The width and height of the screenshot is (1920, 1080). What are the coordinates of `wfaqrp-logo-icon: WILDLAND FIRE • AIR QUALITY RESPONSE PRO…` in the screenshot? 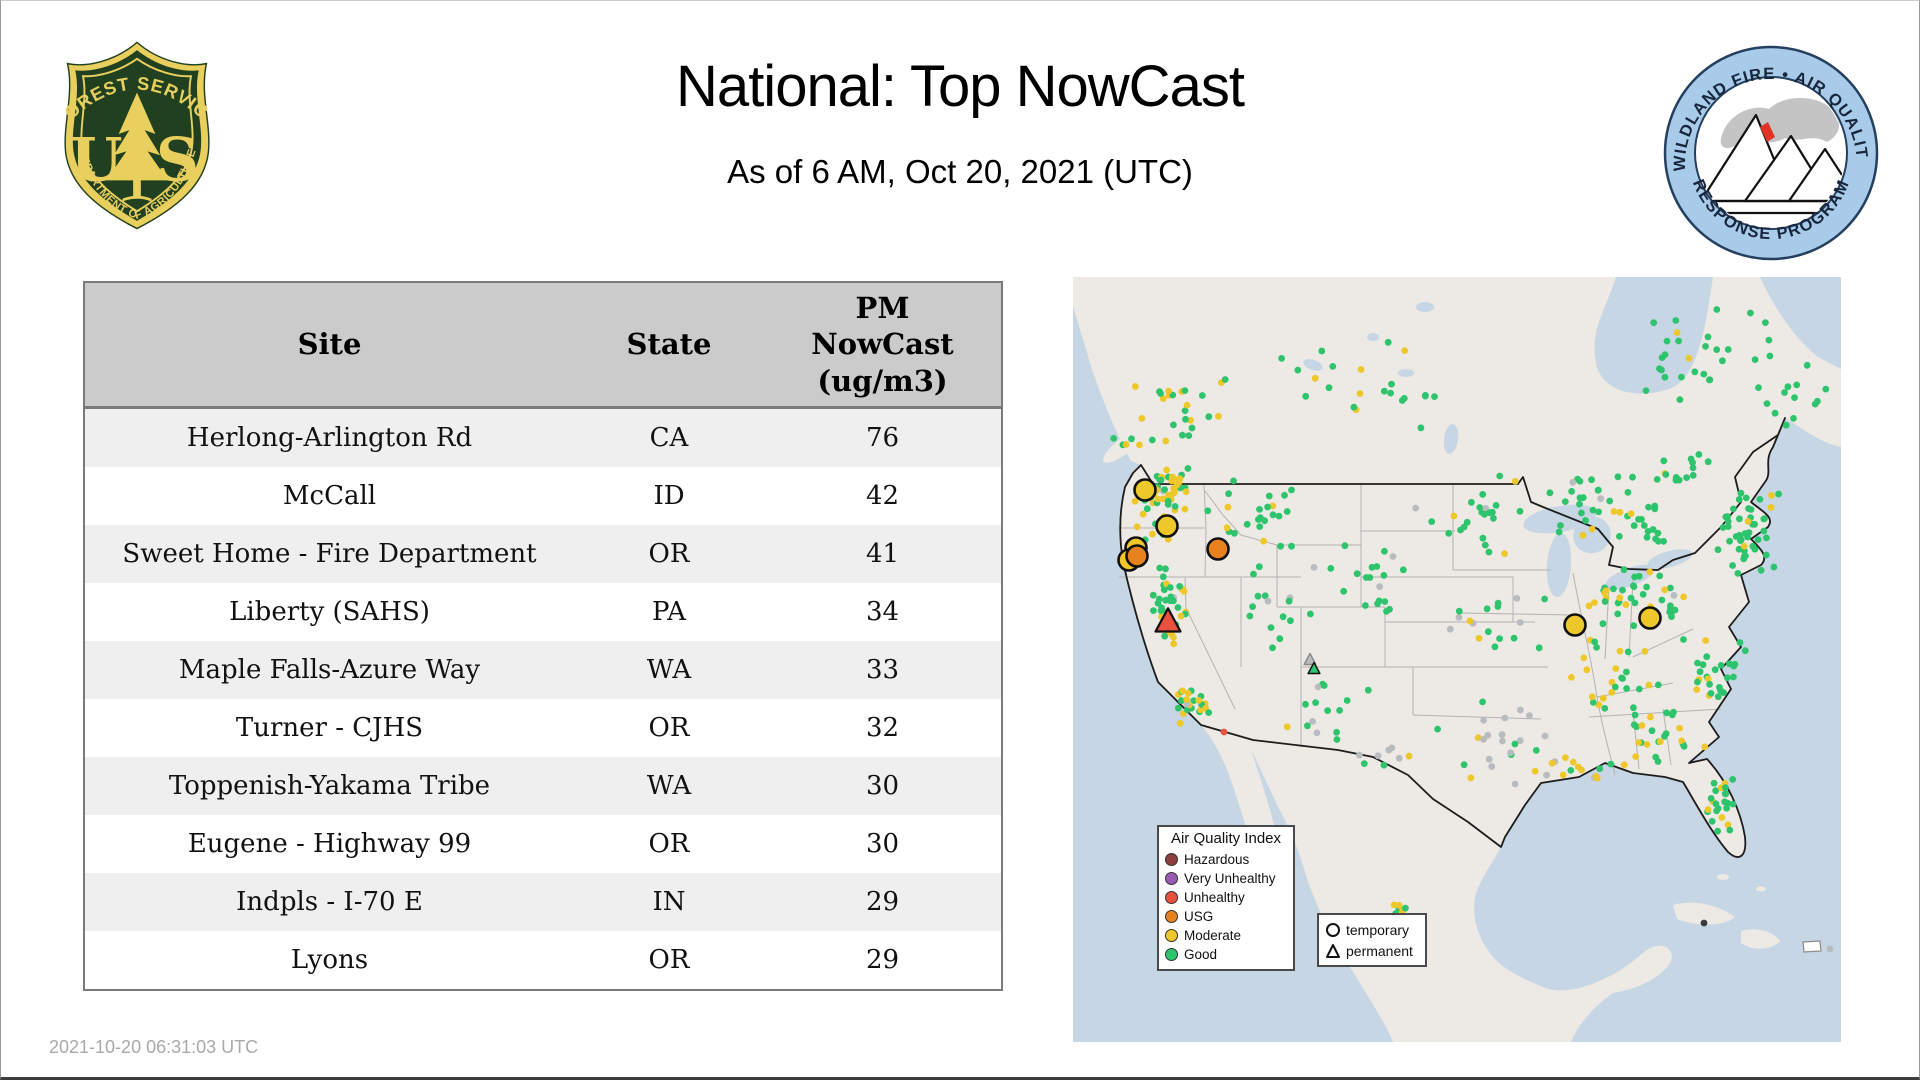 It's located at (1767, 145).